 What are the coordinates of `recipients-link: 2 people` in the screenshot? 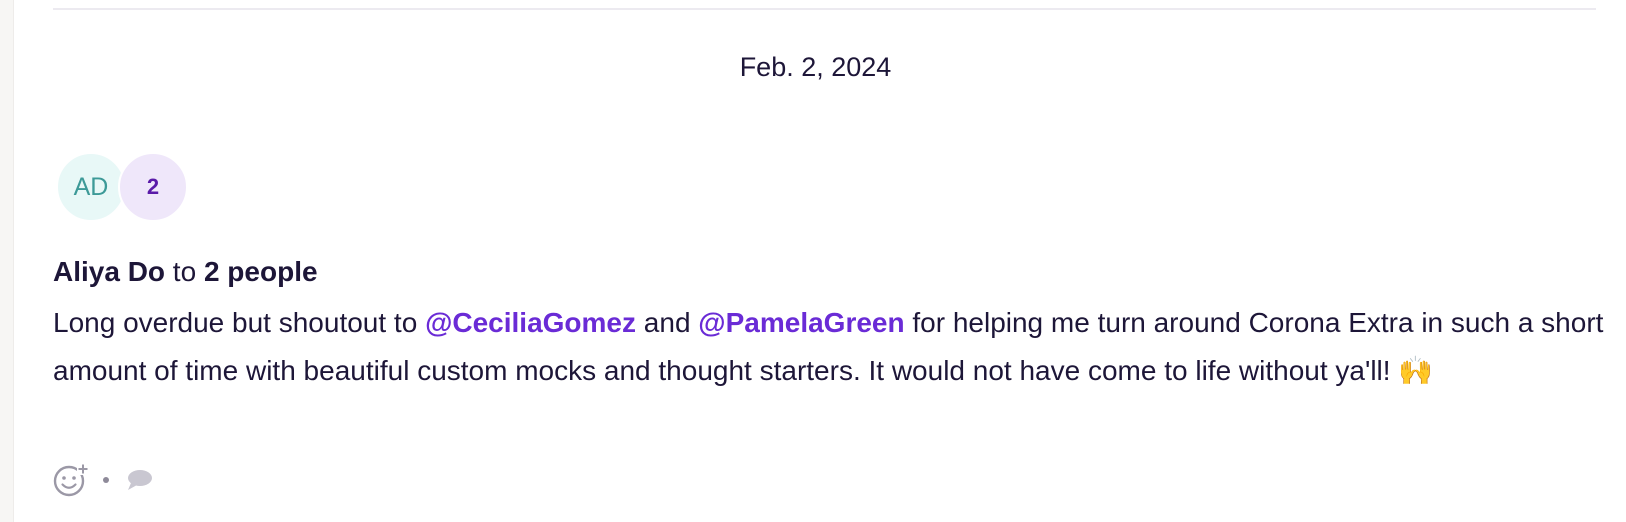 It's located at (261, 271).